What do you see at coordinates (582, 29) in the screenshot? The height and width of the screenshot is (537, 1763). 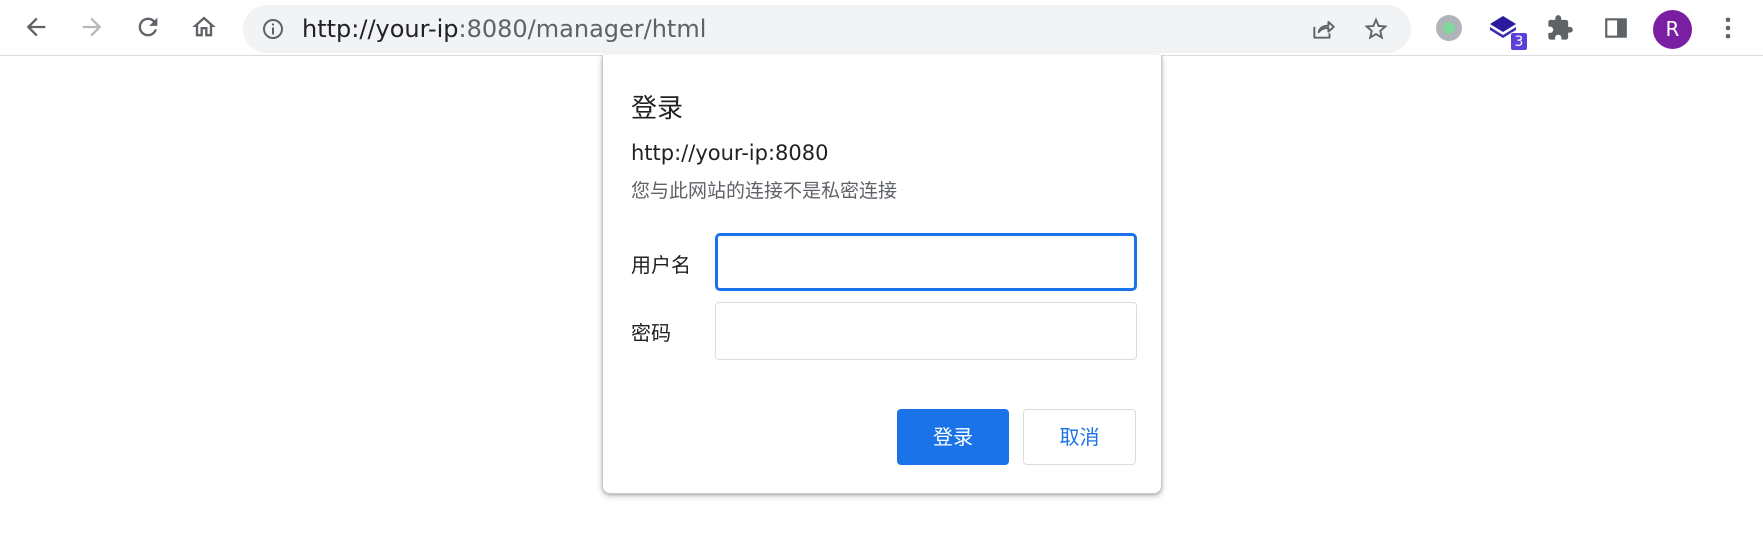 I see `url-path: :8080/manager/html` at bounding box center [582, 29].